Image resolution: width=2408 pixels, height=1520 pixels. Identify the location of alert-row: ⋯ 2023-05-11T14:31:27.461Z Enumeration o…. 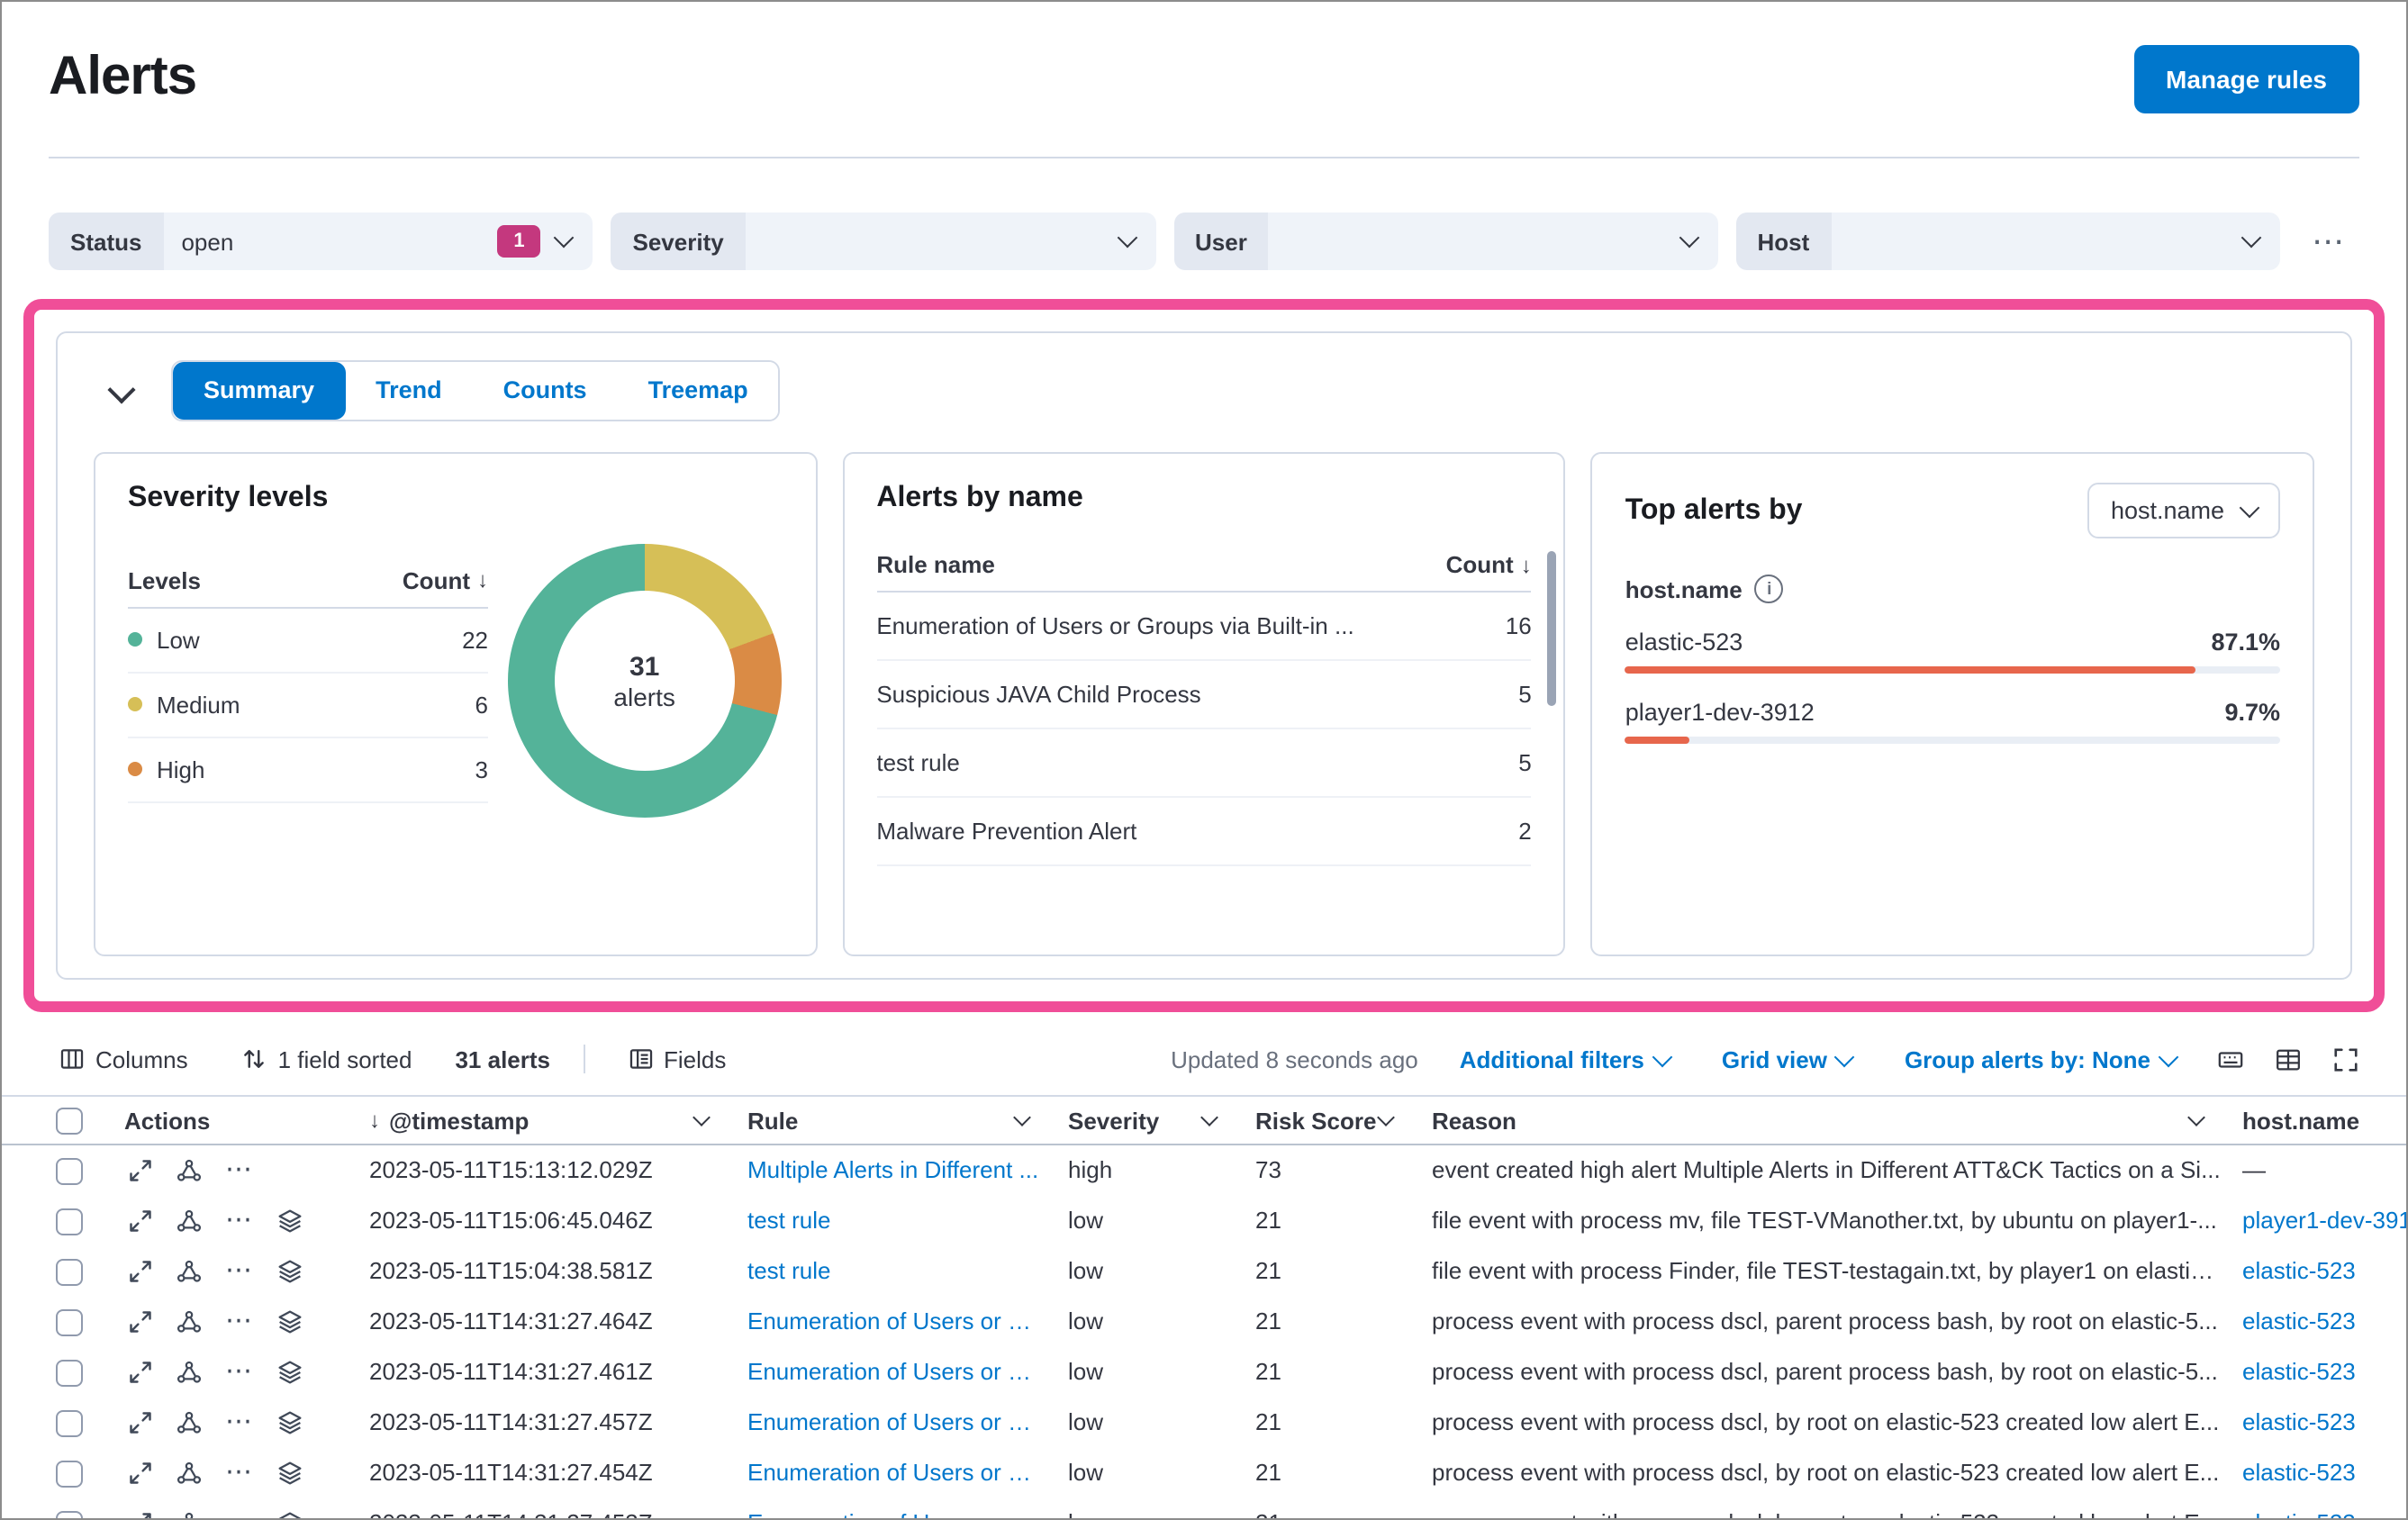
(1204, 1372).